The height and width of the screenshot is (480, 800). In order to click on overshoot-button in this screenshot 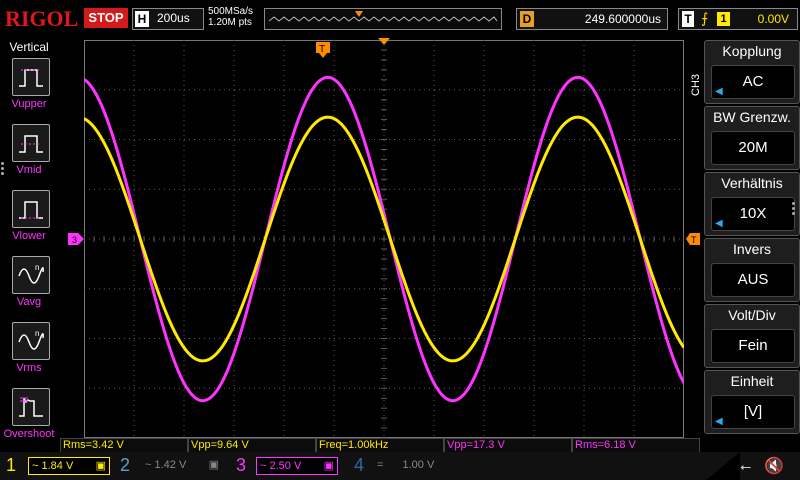, I will do `click(31, 407)`.